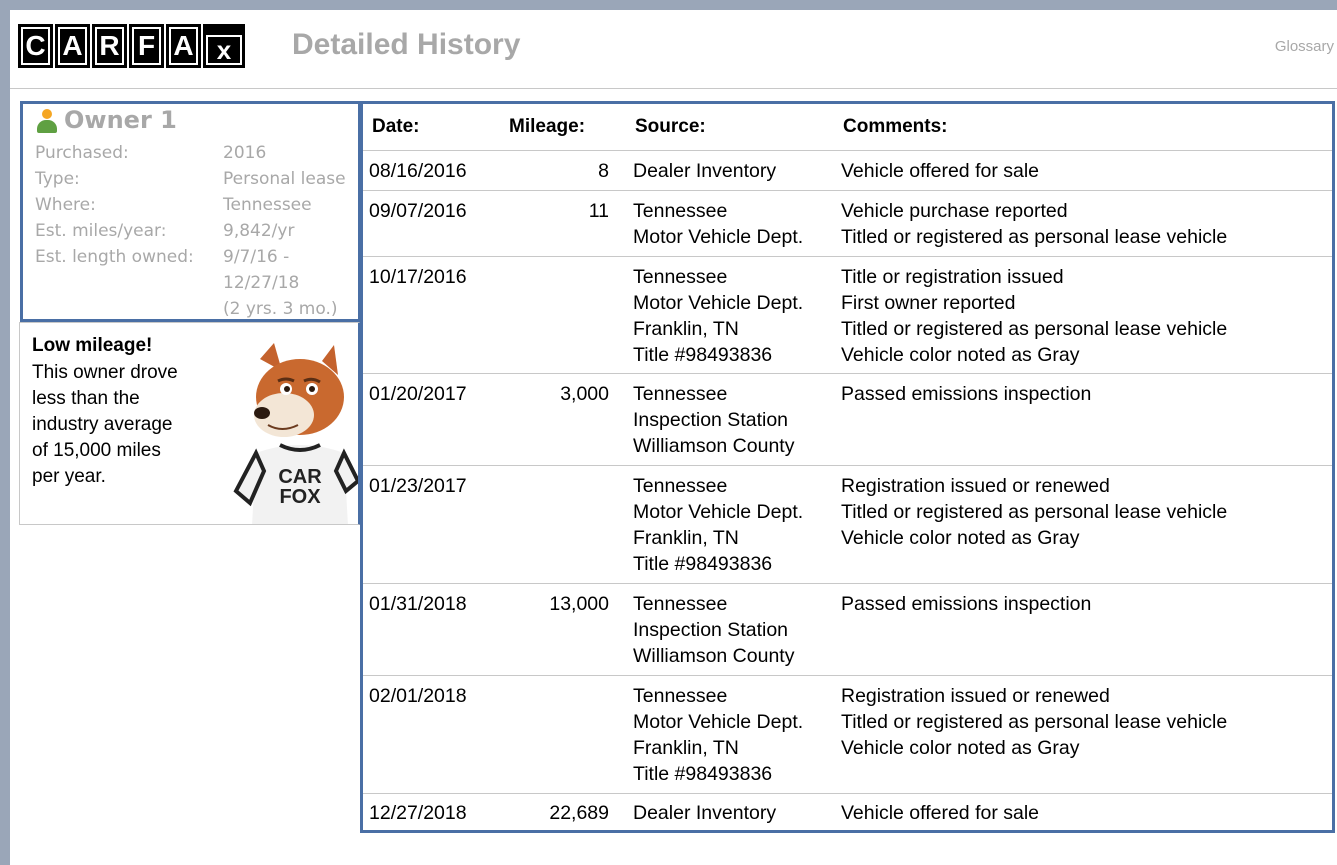 This screenshot has width=1337, height=865. What do you see at coordinates (670, 126) in the screenshot?
I see `column-header-source: Source:` at bounding box center [670, 126].